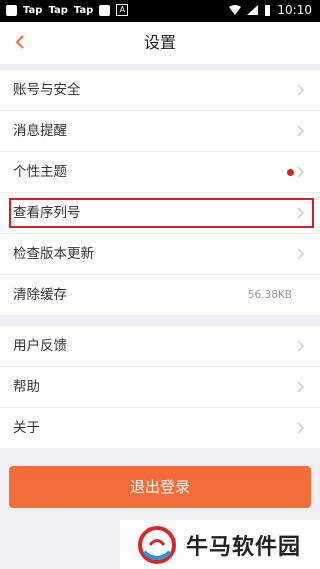 This screenshot has height=569, width=320. Describe the element at coordinates (47, 90) in the screenshot. I see `item-label: 账号与安全` at that location.